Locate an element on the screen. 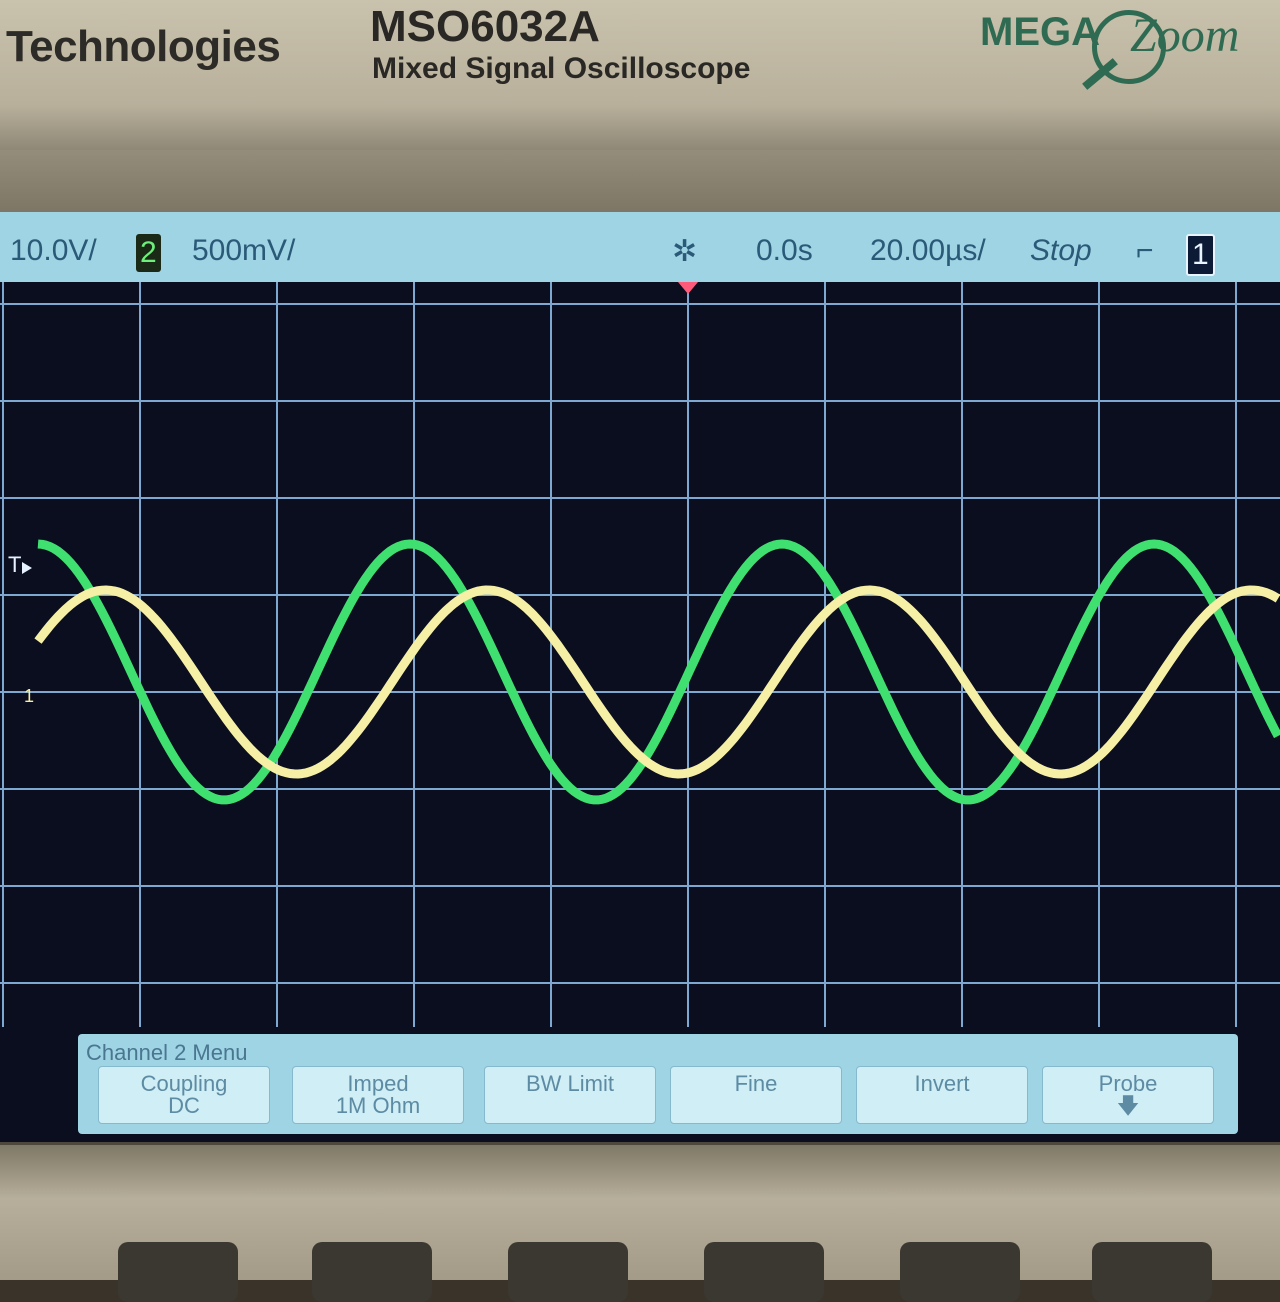 This screenshot has height=1302, width=1280. softkey-label: Invert is located at coordinates (942, 1083).